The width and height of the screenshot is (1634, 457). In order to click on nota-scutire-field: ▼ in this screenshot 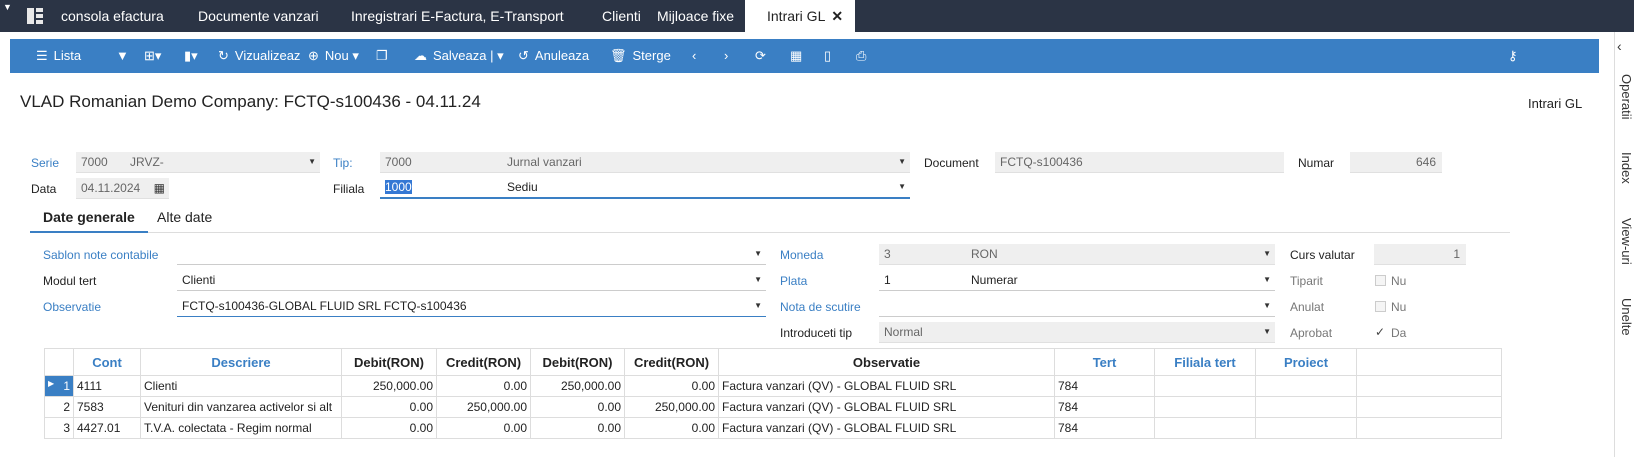, I will do `click(1077, 306)`.